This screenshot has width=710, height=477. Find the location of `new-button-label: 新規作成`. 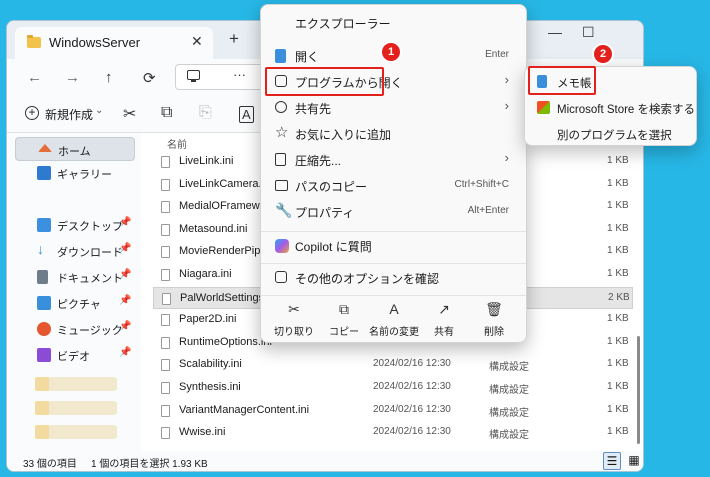

new-button-label: 新規作成 is located at coordinates (69, 115).